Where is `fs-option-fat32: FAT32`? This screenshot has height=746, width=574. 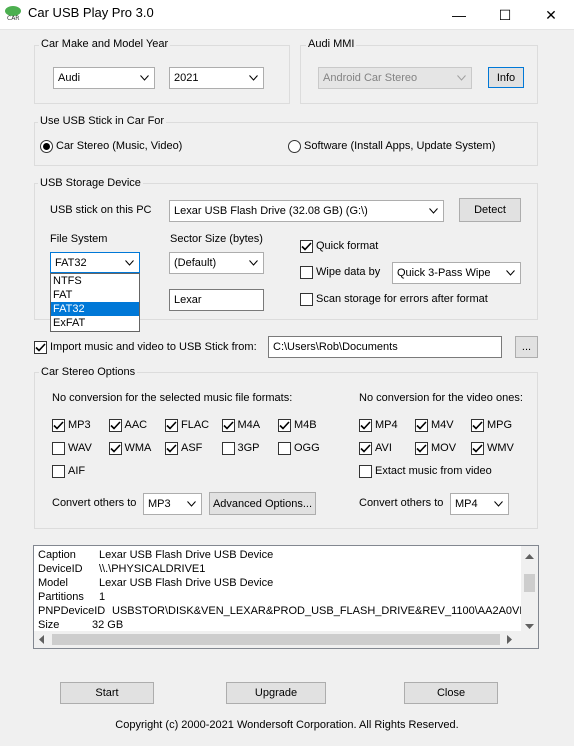
fs-option-fat32: FAT32 is located at coordinates (95, 309).